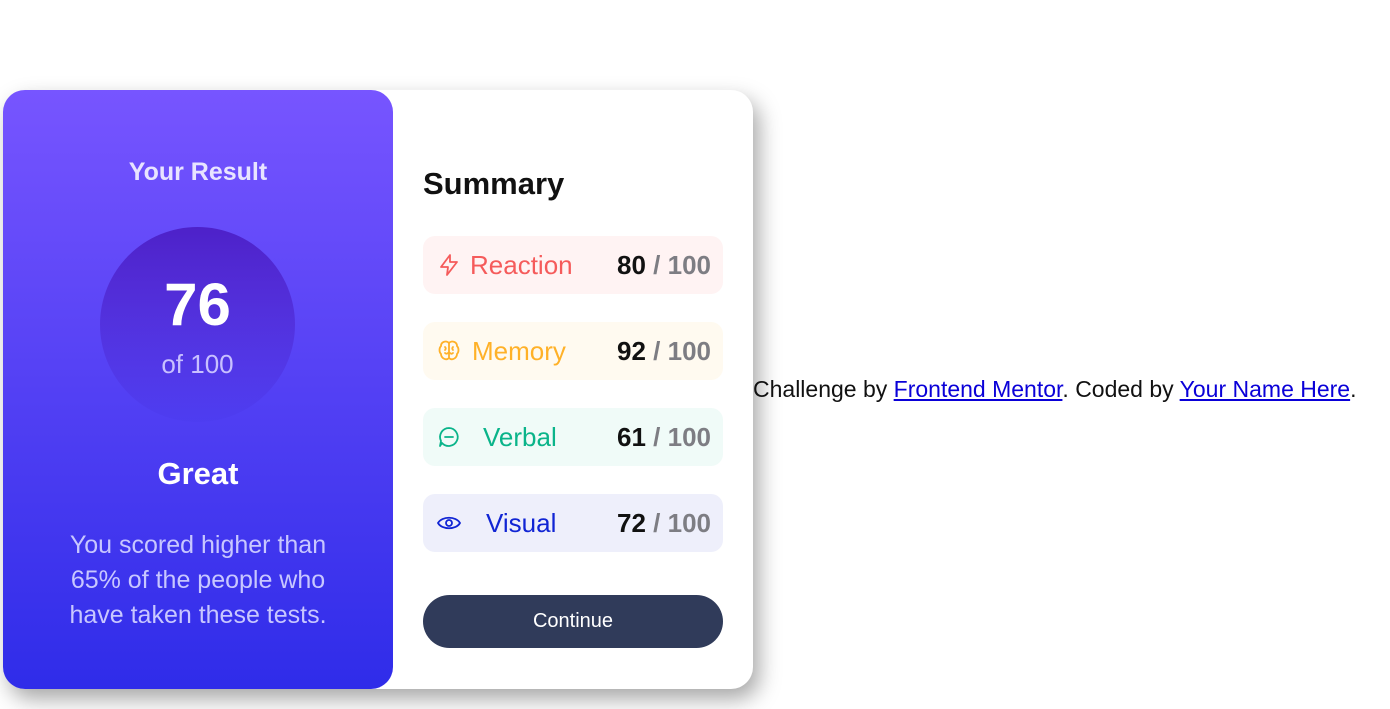  Describe the element at coordinates (449, 265) in the screenshot. I see `lightning-icon` at that location.